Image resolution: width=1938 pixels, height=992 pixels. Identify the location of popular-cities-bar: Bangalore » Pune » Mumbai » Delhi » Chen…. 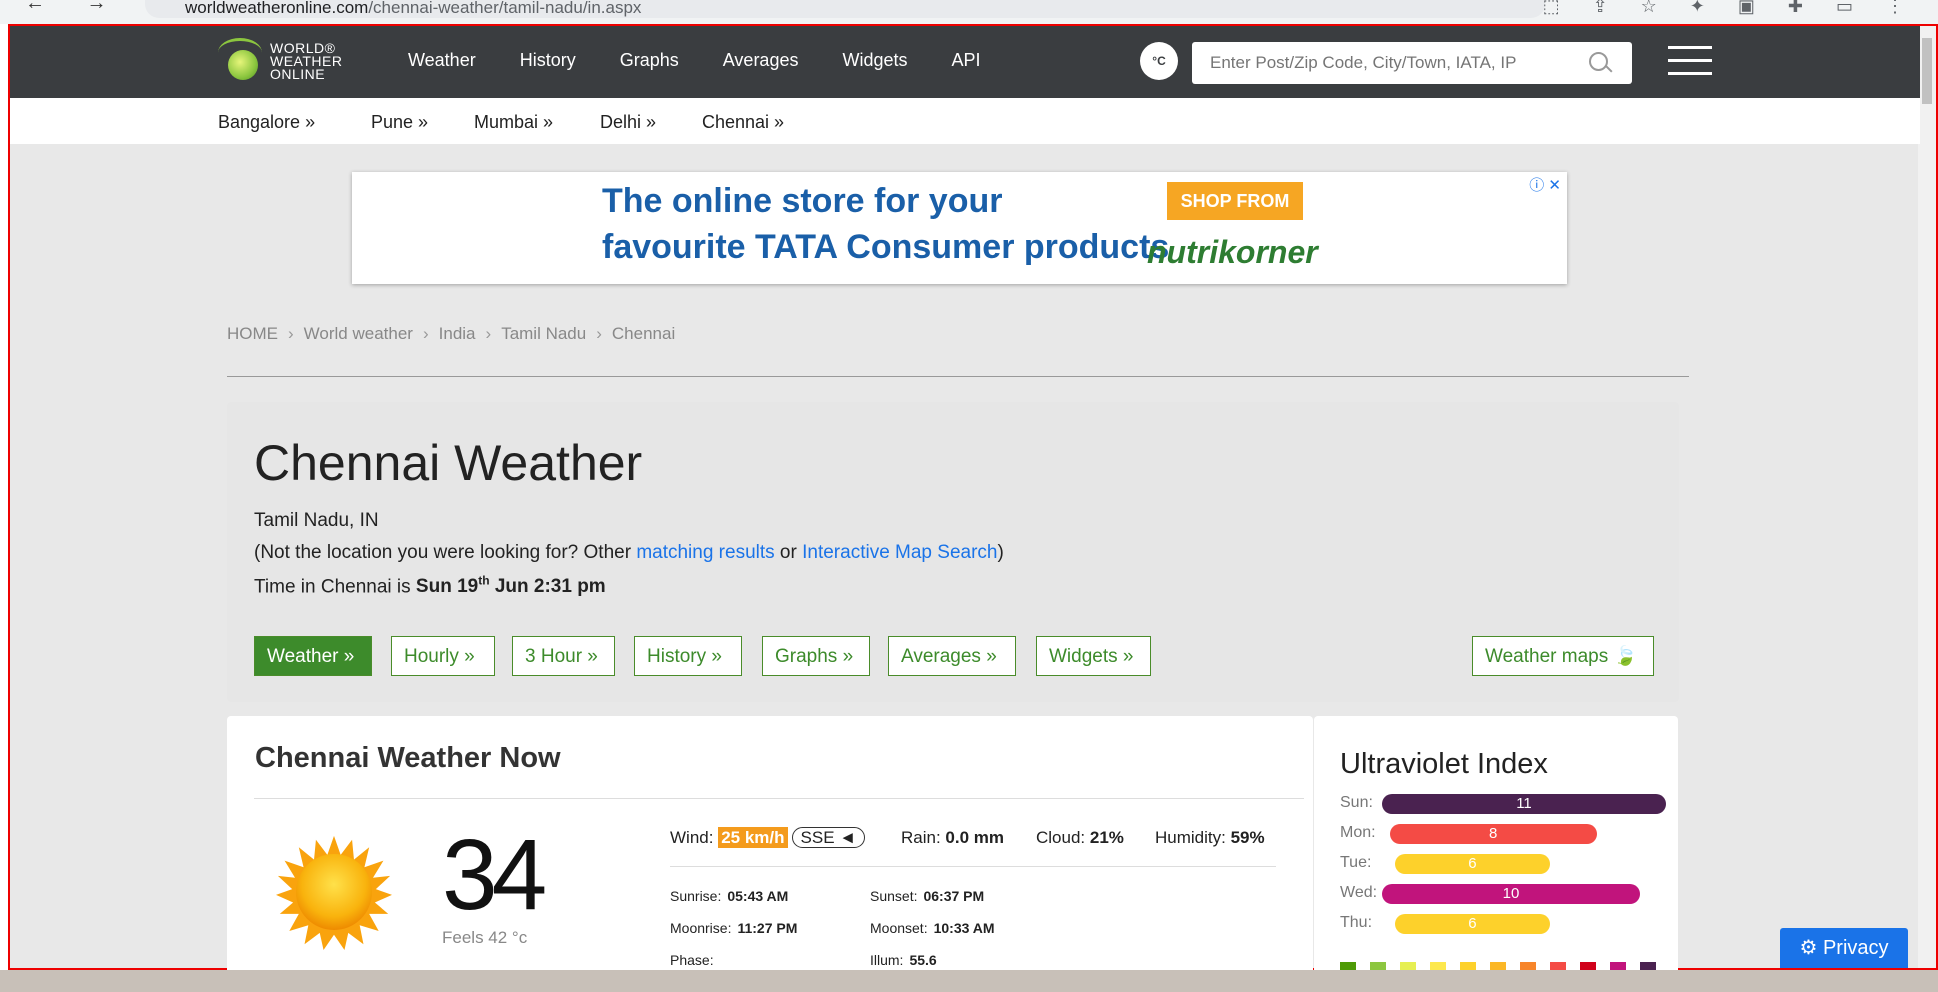
(965, 121).